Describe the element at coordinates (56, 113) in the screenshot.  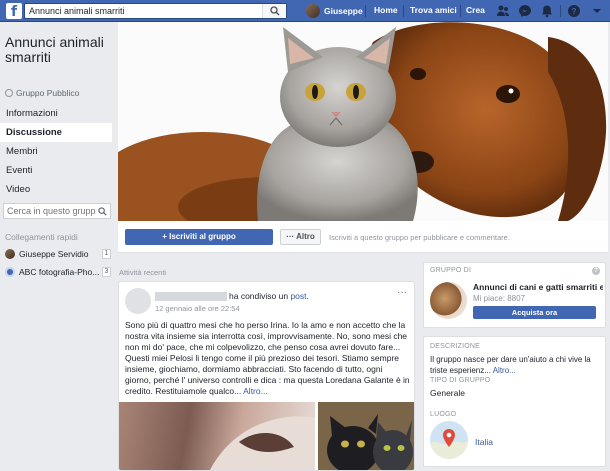
I see `sidebar-item-informazioni: Informazioni` at that location.